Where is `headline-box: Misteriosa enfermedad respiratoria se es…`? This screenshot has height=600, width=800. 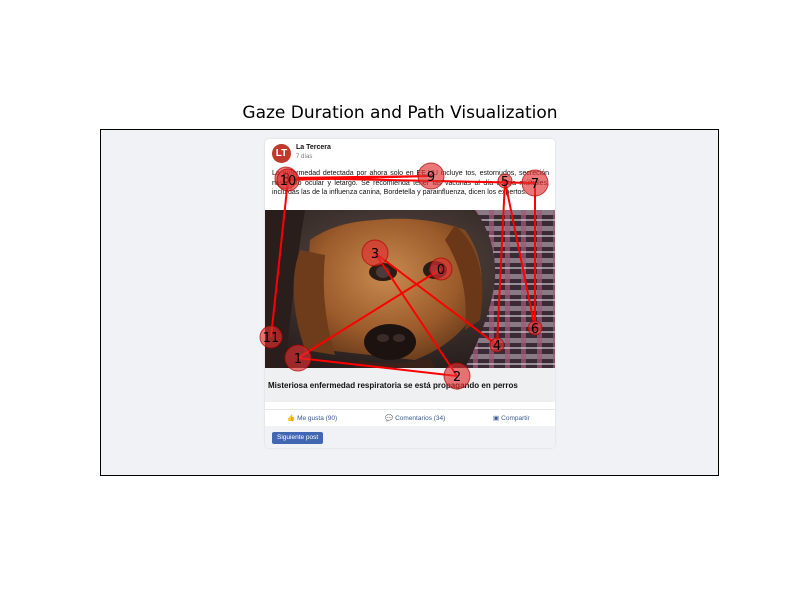
headline-box: Misteriosa enfermedad respiratoria se es… is located at coordinates (410, 385).